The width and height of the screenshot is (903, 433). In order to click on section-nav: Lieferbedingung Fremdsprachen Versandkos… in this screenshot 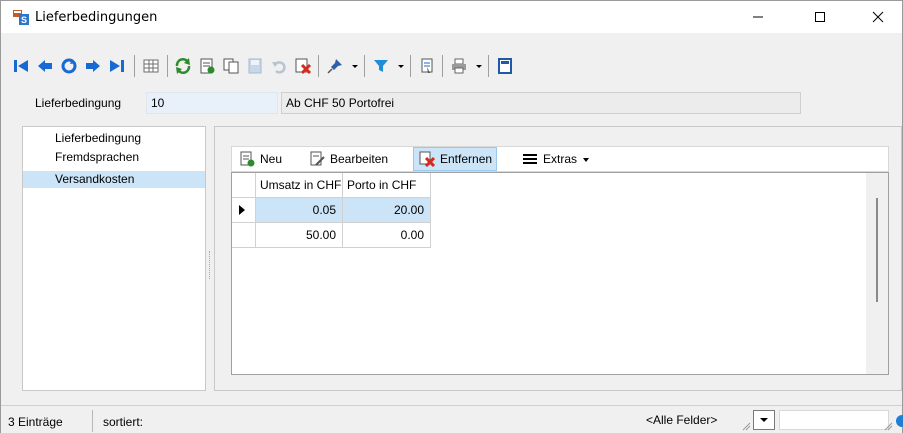, I will do `click(114, 258)`.